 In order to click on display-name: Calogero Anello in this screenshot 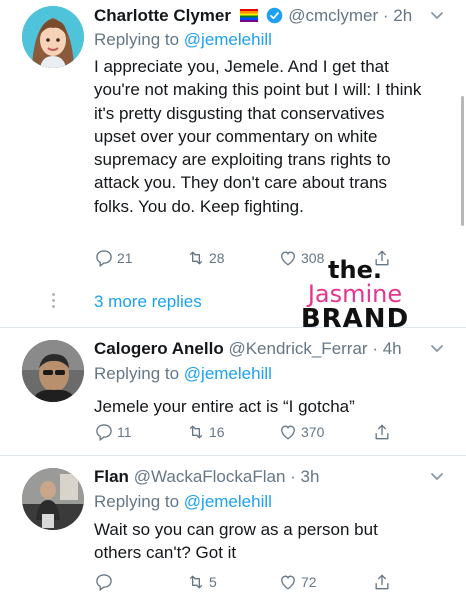, I will do `click(159, 348)`.